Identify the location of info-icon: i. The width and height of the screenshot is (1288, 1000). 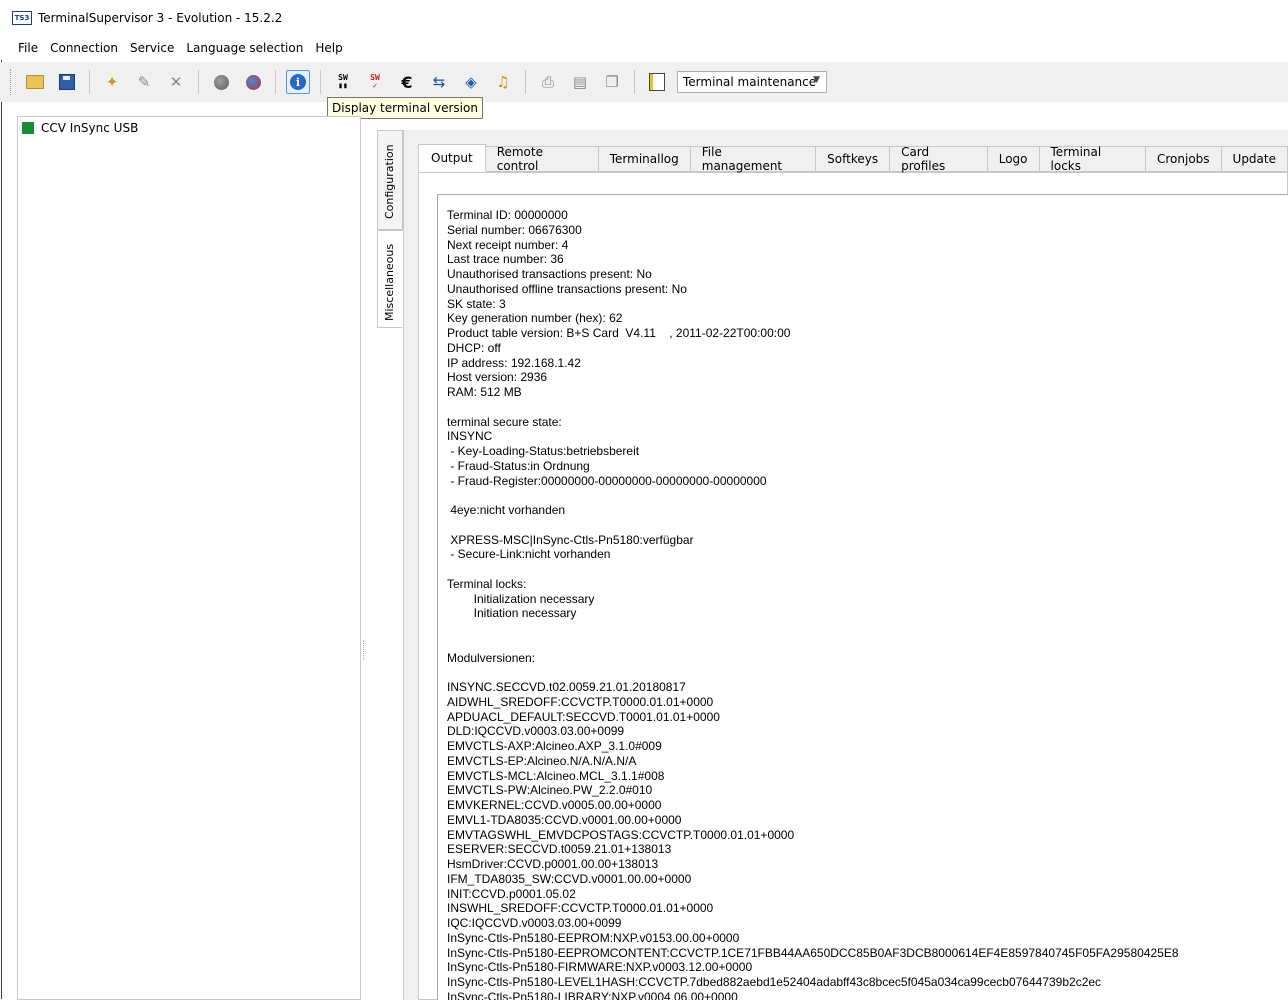
(298, 82).